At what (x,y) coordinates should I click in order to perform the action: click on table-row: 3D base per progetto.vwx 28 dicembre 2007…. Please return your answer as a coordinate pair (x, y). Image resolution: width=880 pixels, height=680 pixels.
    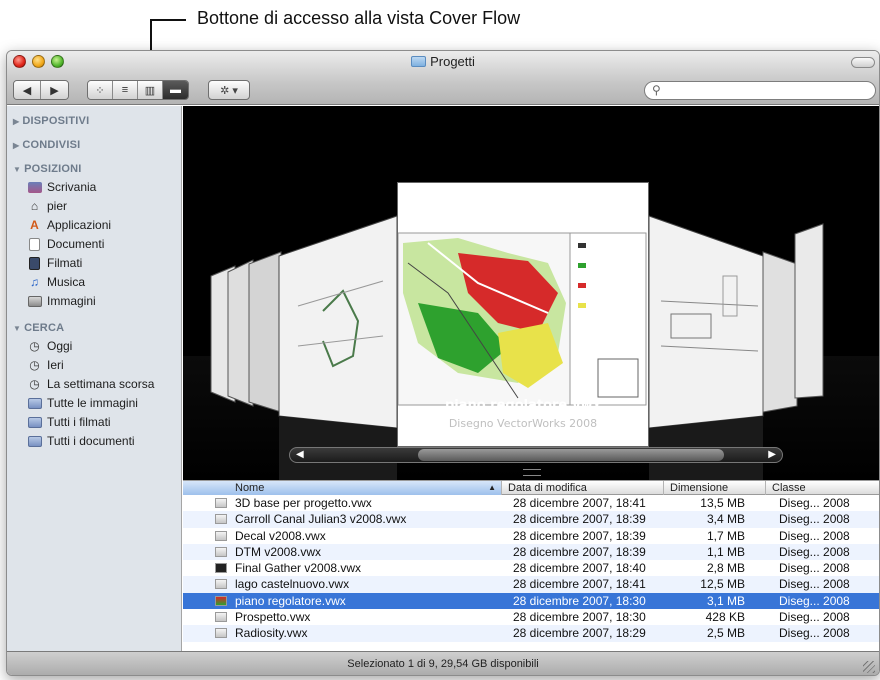
    Looking at the image, I should click on (531, 503).